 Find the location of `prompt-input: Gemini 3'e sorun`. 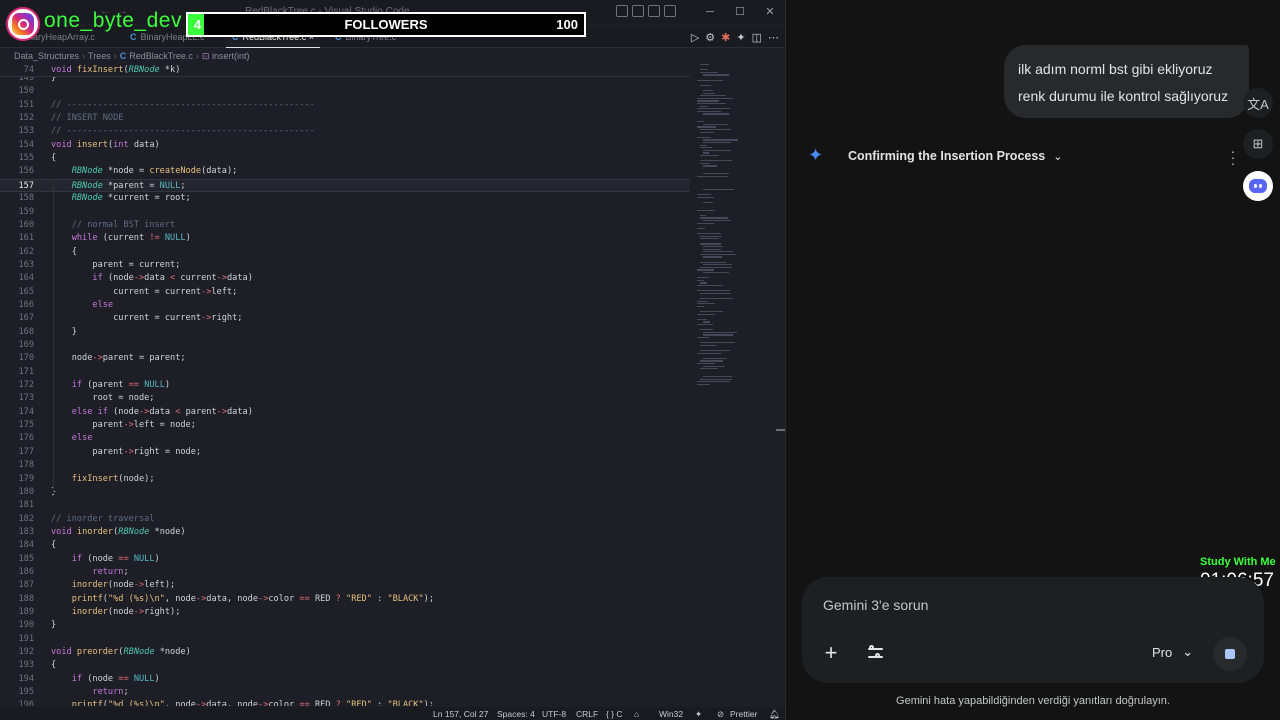

prompt-input: Gemini 3'e sorun is located at coordinates (875, 605).